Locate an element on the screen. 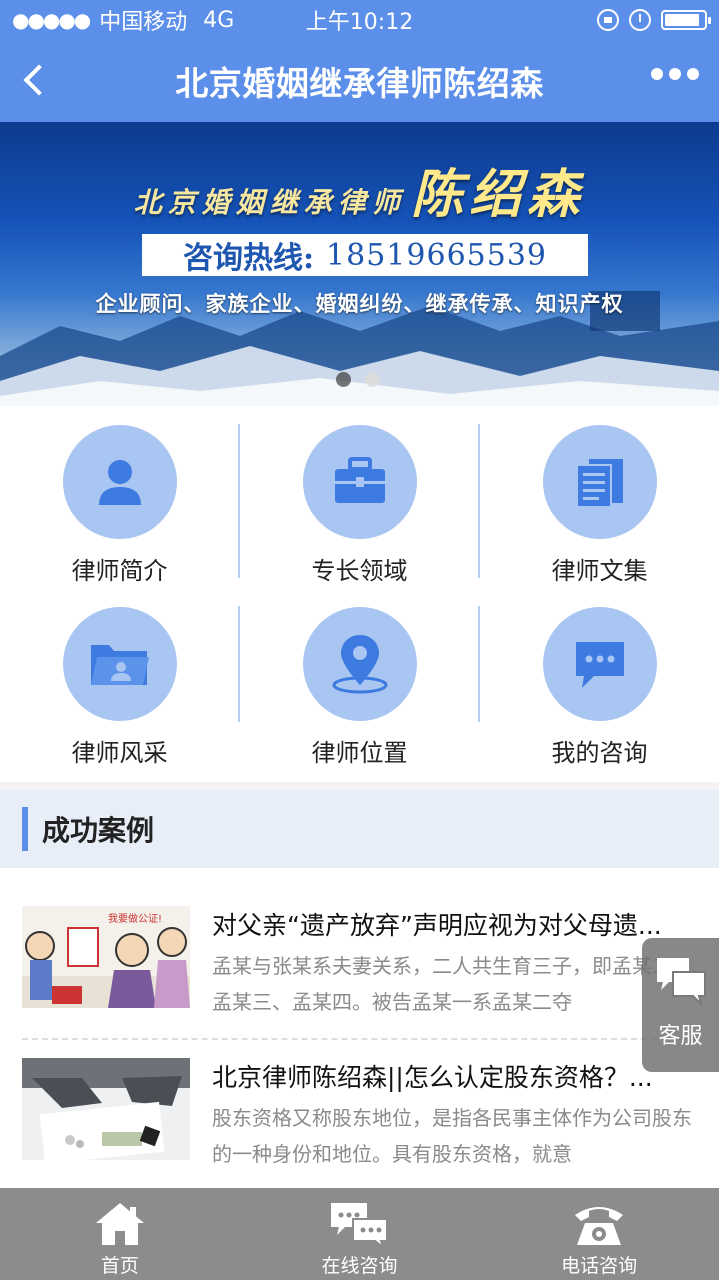 This screenshot has width=719, height=1280. menu-item-label: 律师风采 is located at coordinates (119, 753).